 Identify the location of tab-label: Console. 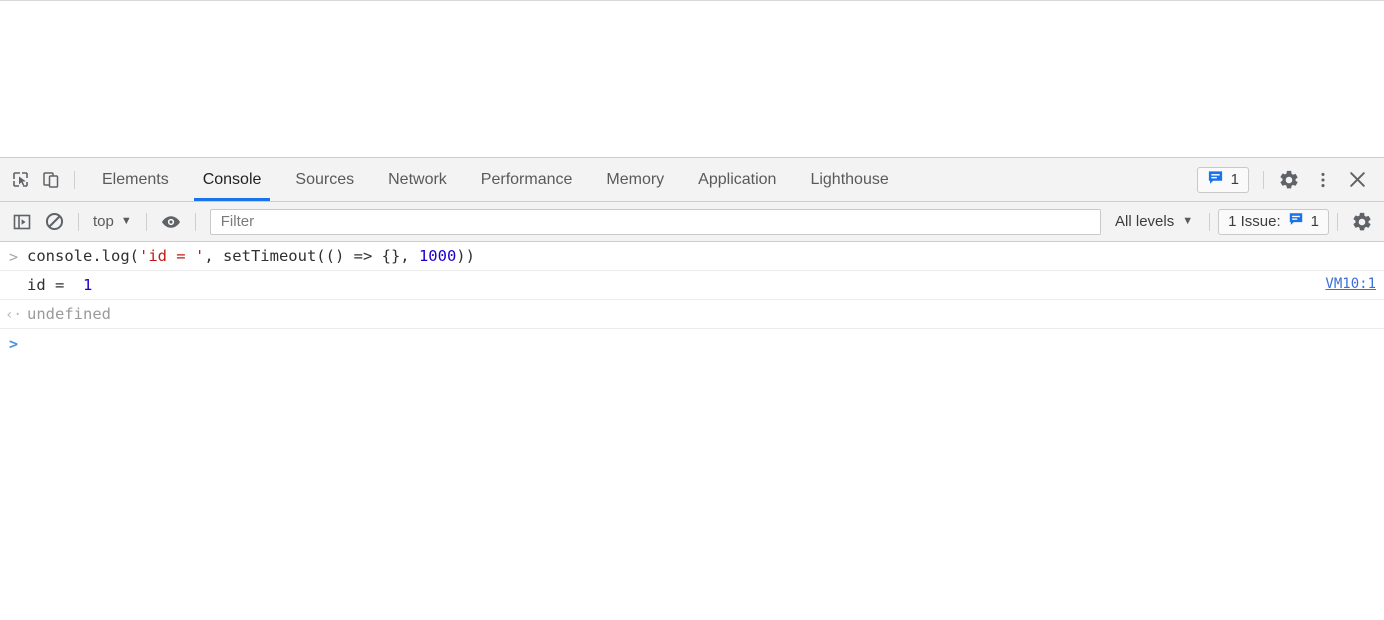
(232, 179).